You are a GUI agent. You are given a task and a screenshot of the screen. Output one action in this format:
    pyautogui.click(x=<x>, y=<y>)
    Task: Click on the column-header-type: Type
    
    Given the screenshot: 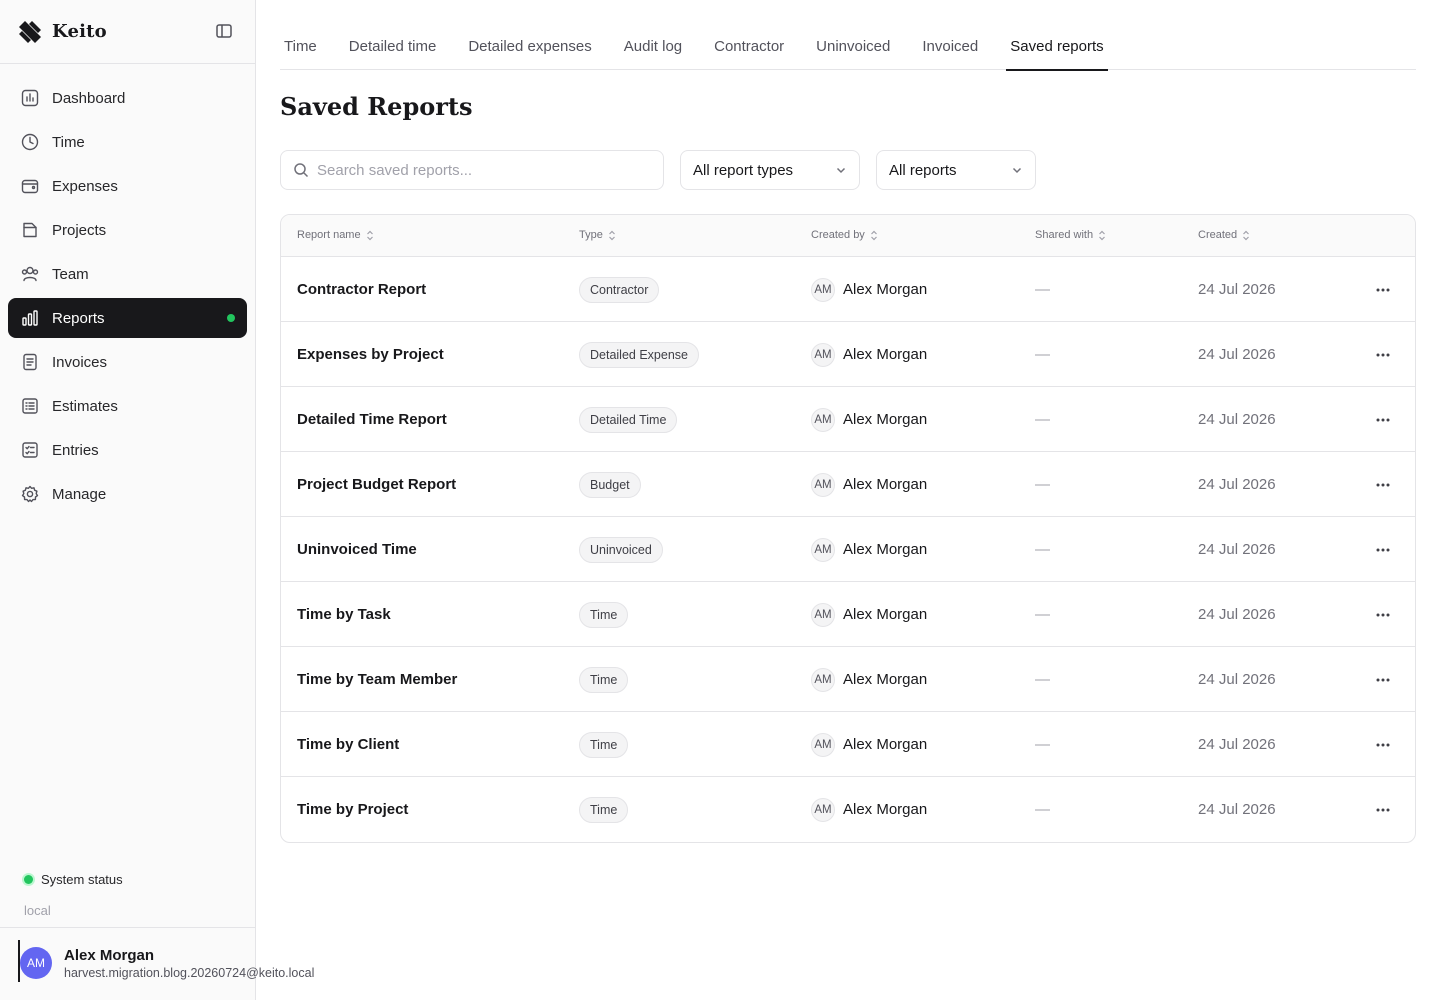 What is the action you would take?
    pyautogui.click(x=597, y=235)
    